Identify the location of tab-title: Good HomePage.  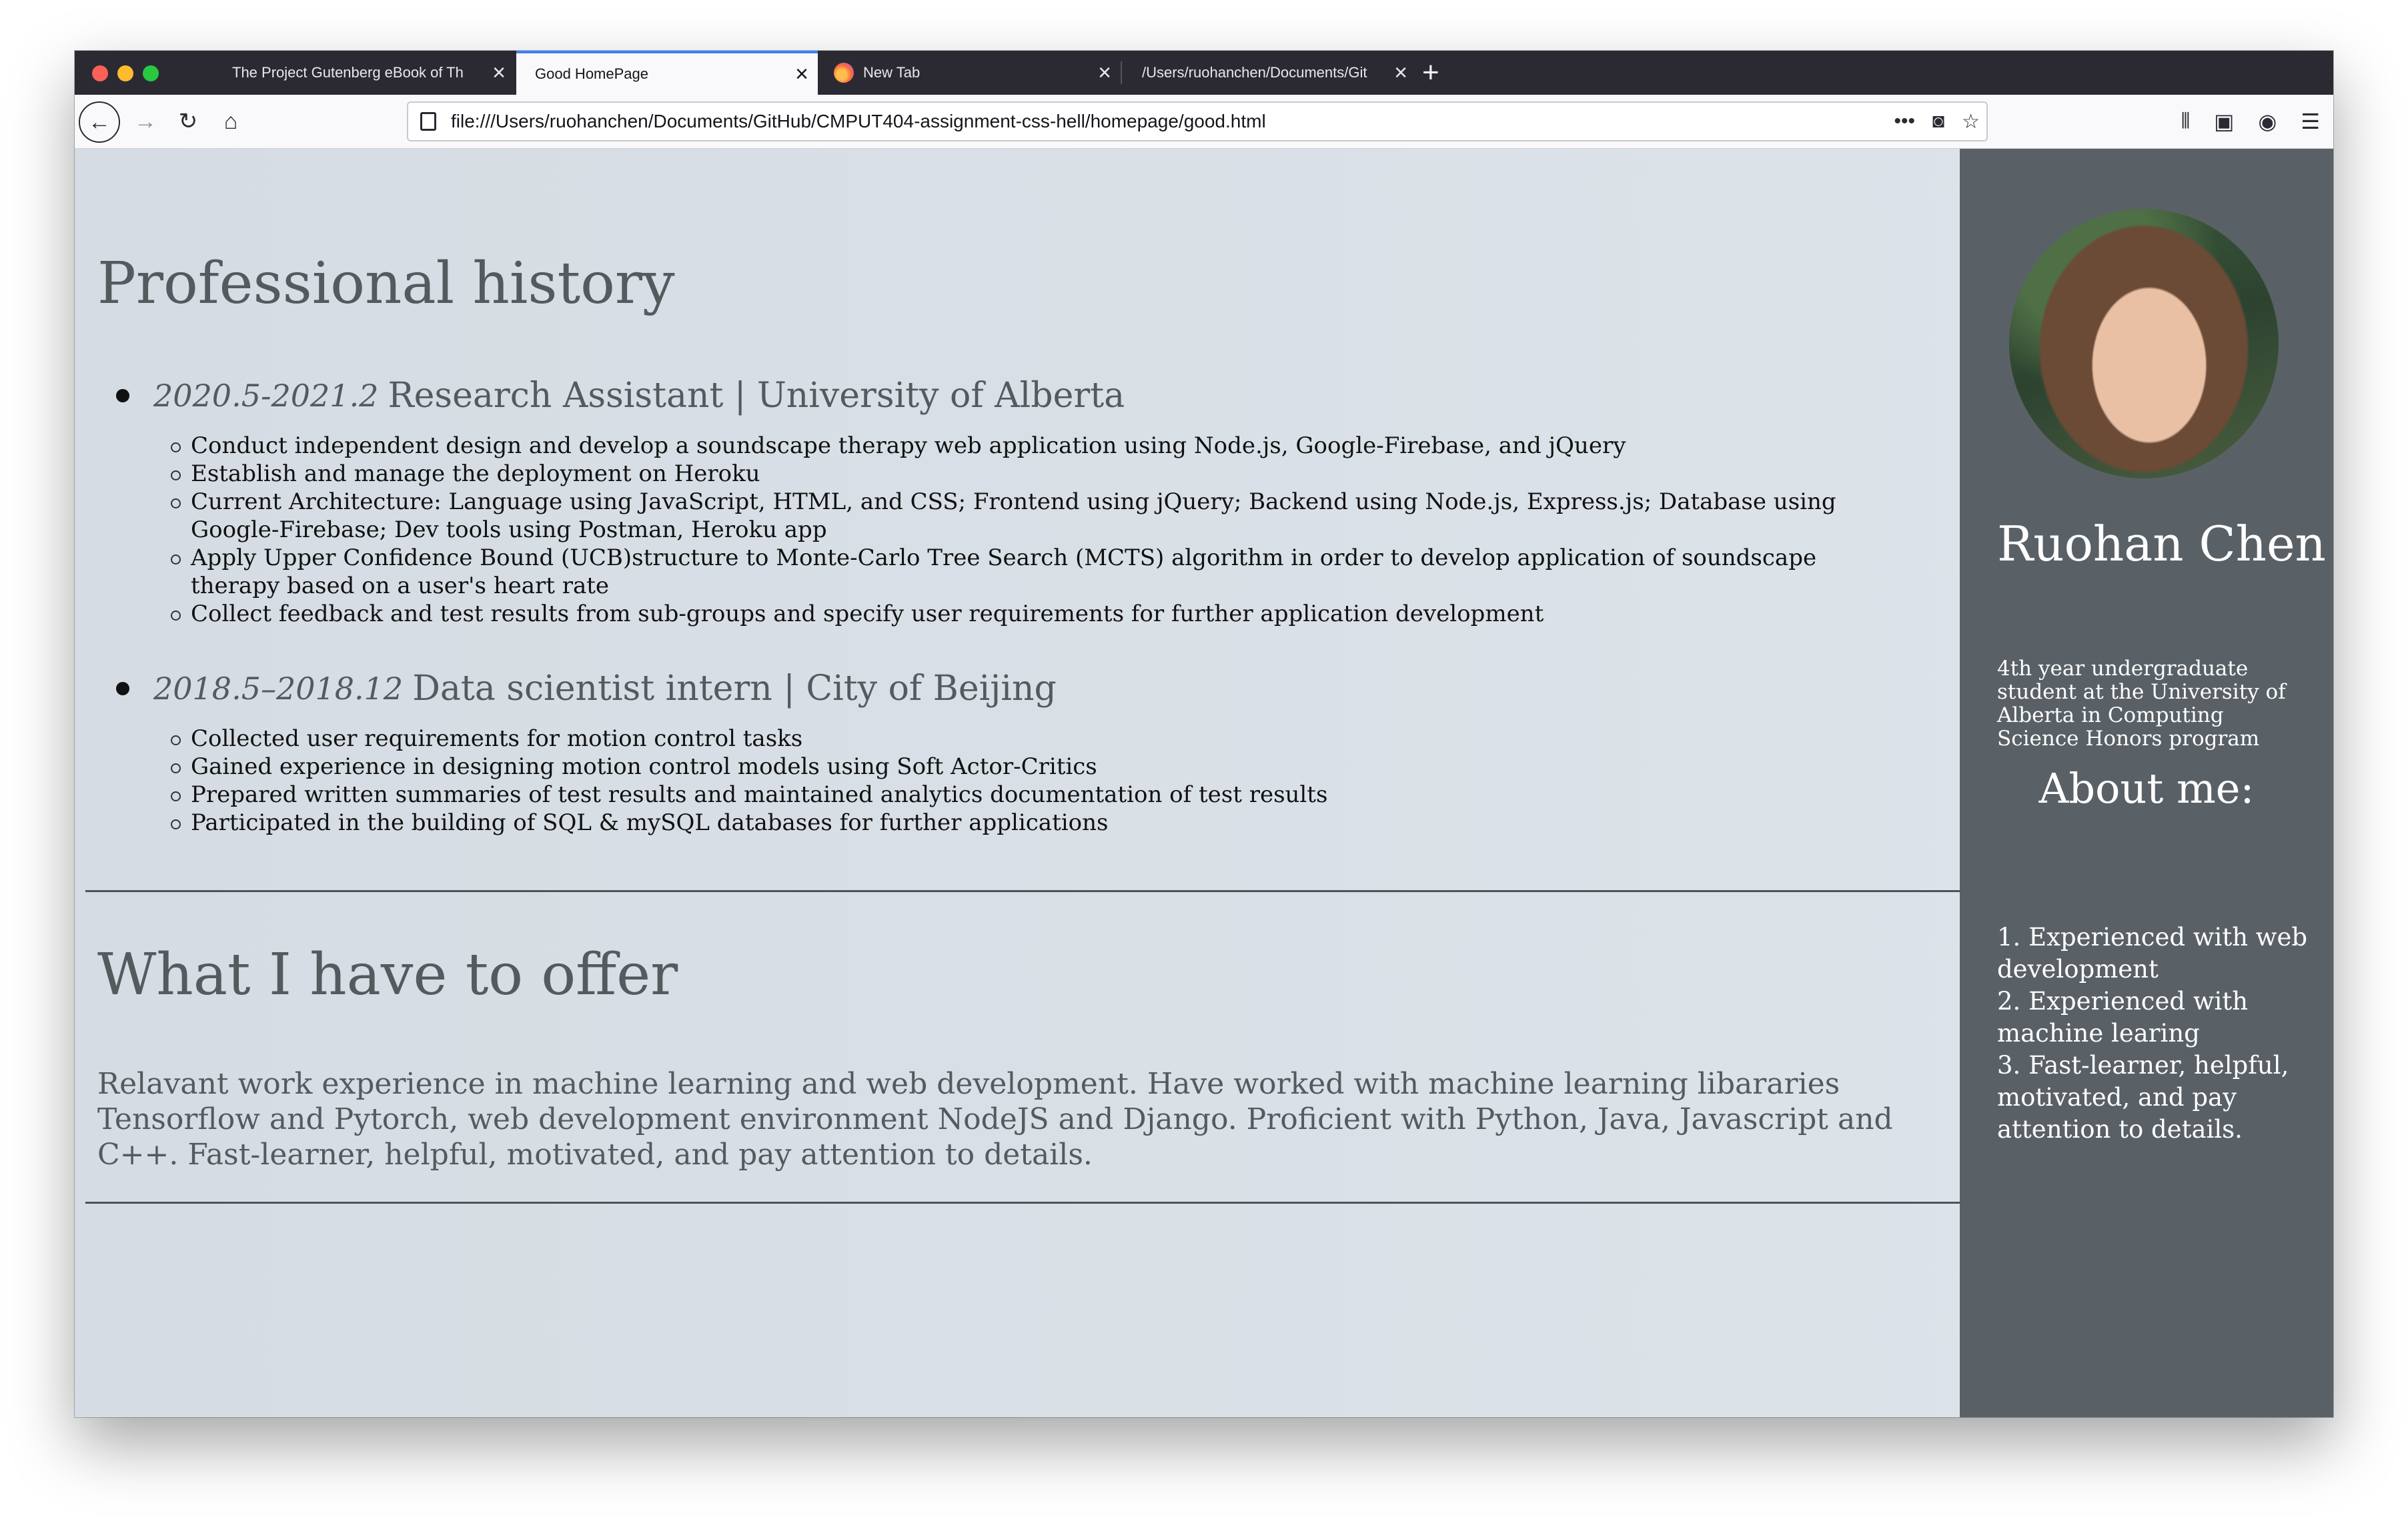
(591, 74).